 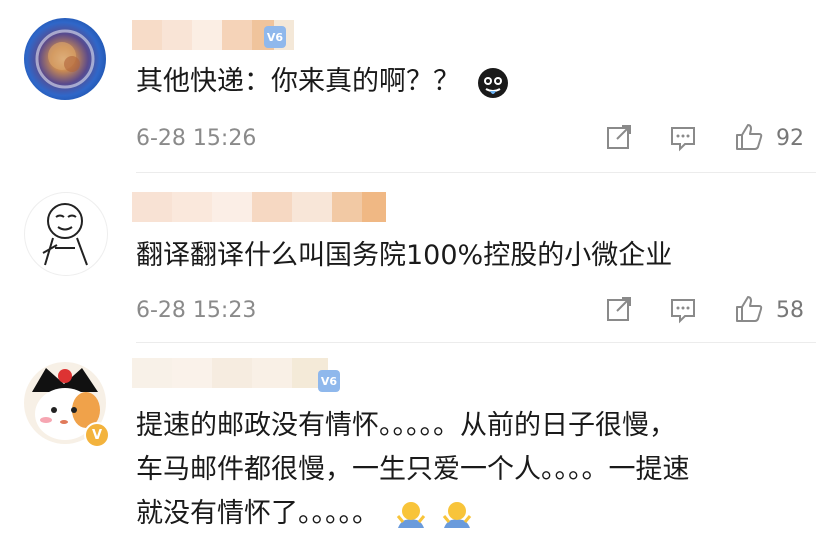 I want to click on like-count: 92, so click(x=790, y=138).